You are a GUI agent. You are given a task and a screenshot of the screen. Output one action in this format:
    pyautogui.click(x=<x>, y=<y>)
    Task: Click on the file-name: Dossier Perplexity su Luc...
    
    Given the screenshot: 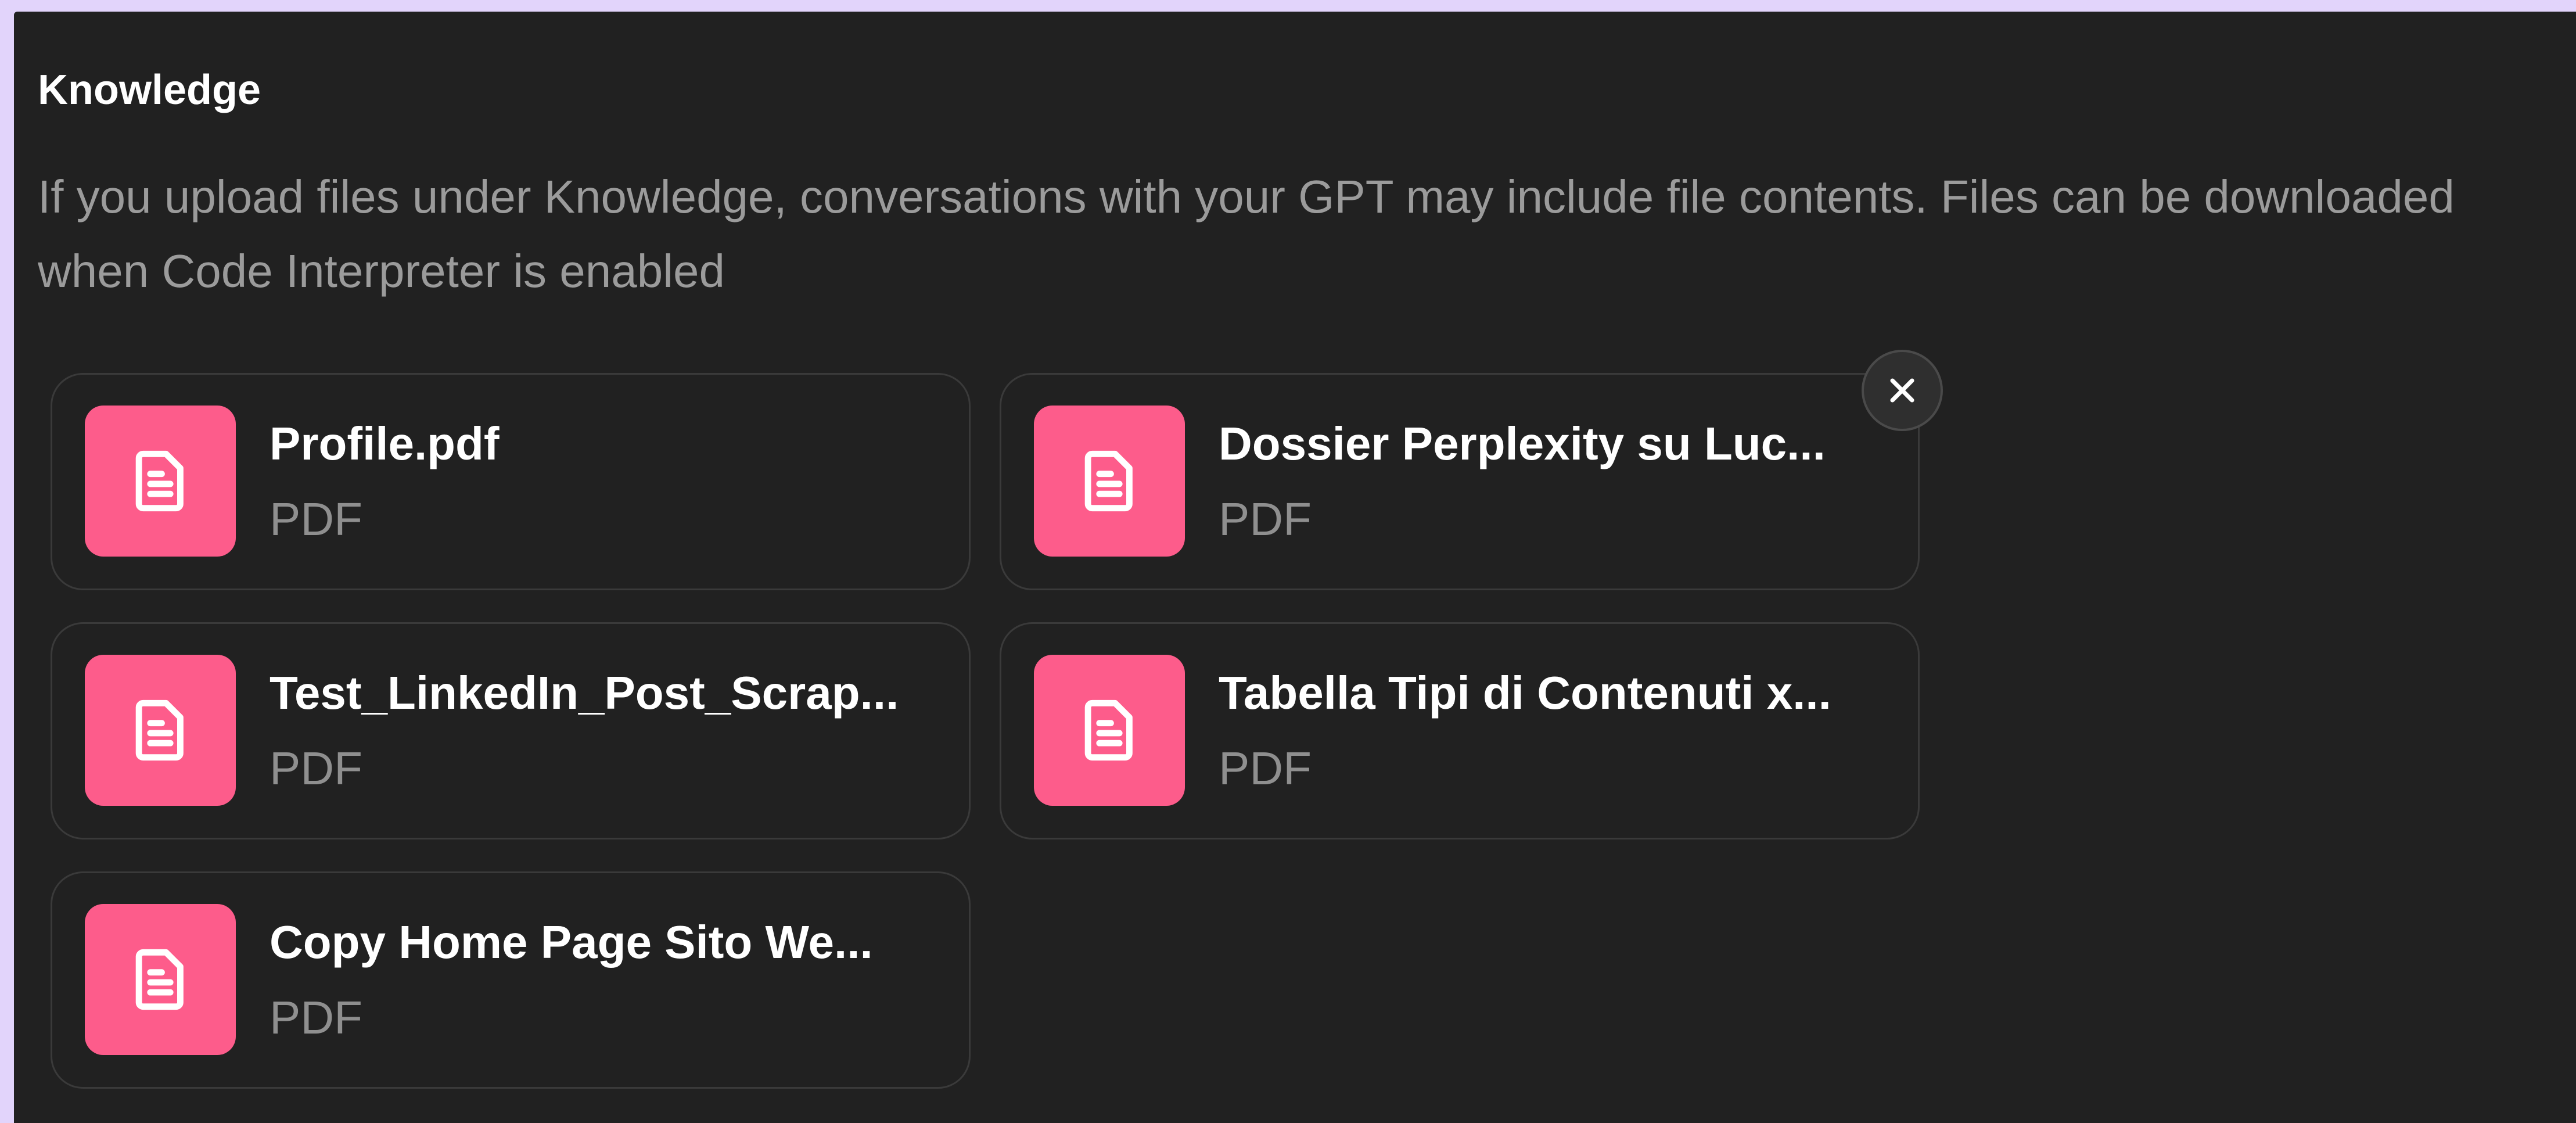 What is the action you would take?
    pyautogui.click(x=1522, y=444)
    